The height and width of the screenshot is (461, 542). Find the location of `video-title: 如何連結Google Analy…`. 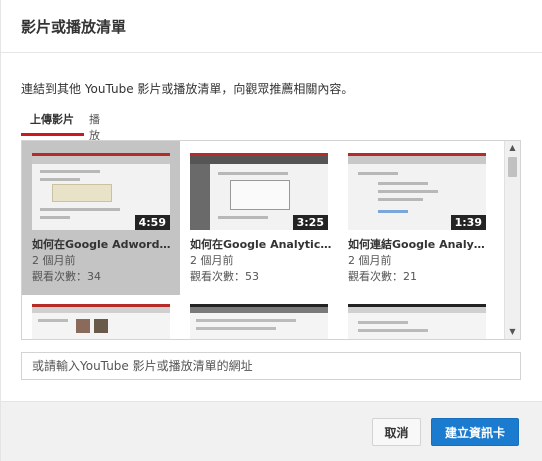

video-title: 如何連結Google Analy… is located at coordinates (416, 244).